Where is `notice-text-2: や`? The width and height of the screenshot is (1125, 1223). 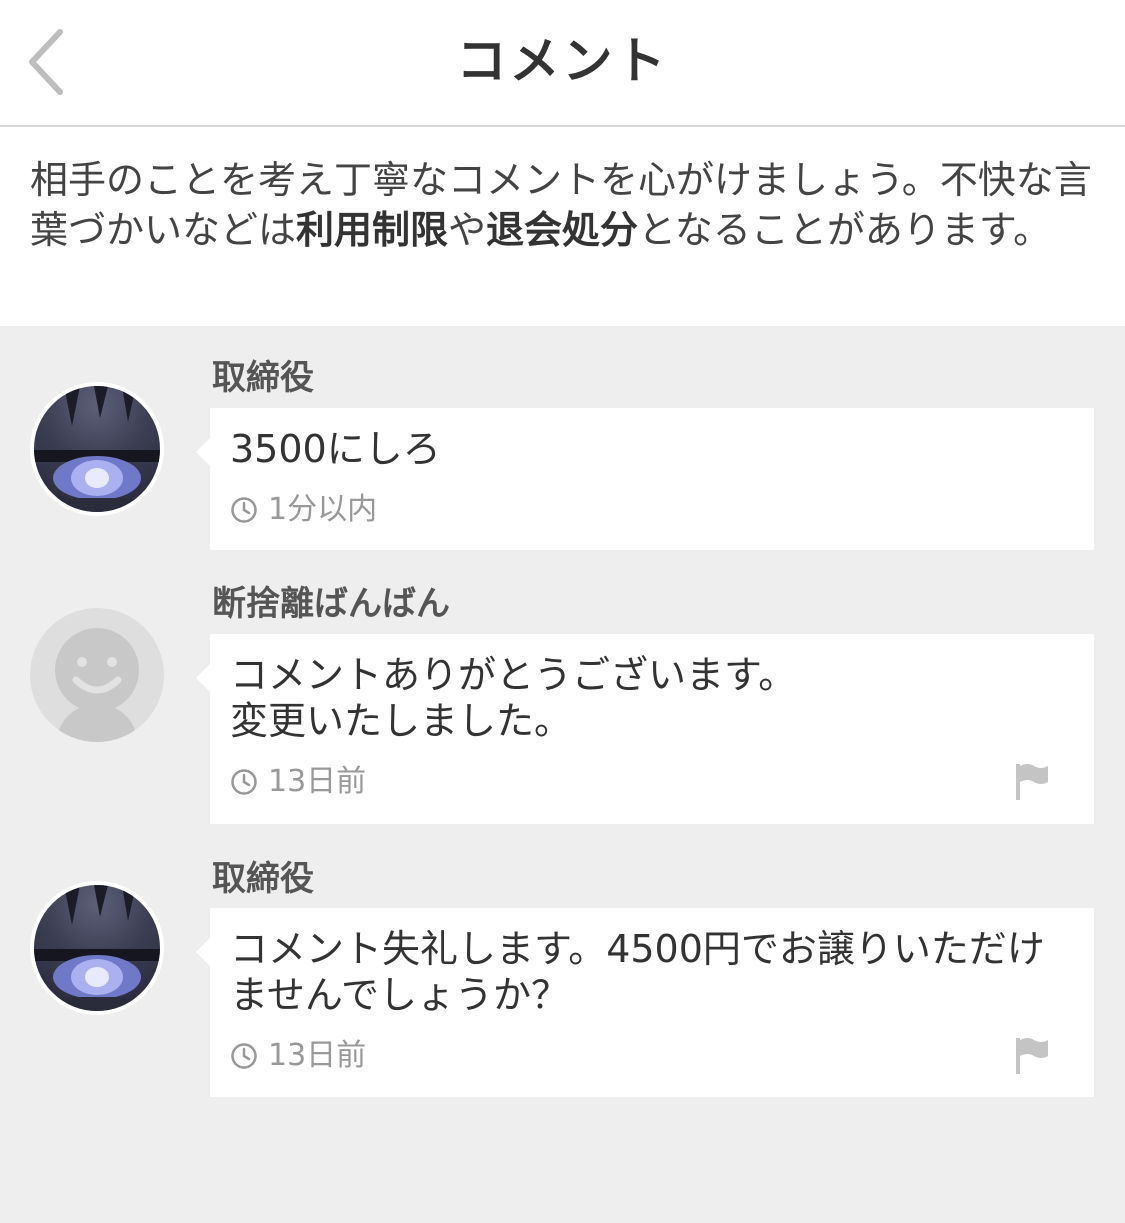 notice-text-2: や is located at coordinates (467, 230).